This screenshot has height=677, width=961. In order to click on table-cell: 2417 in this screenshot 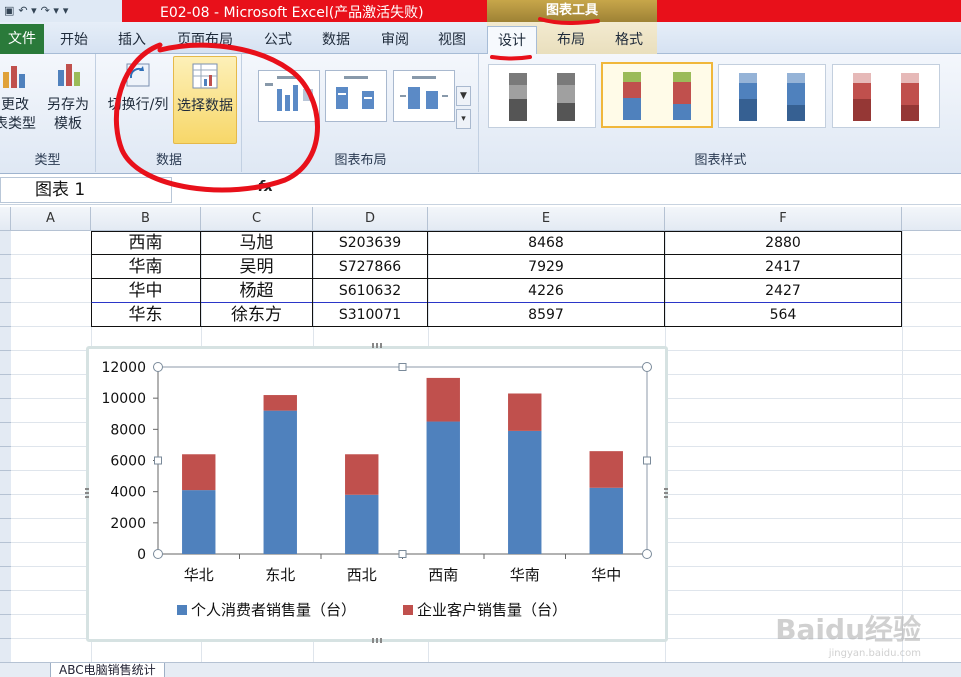, I will do `click(783, 267)`.